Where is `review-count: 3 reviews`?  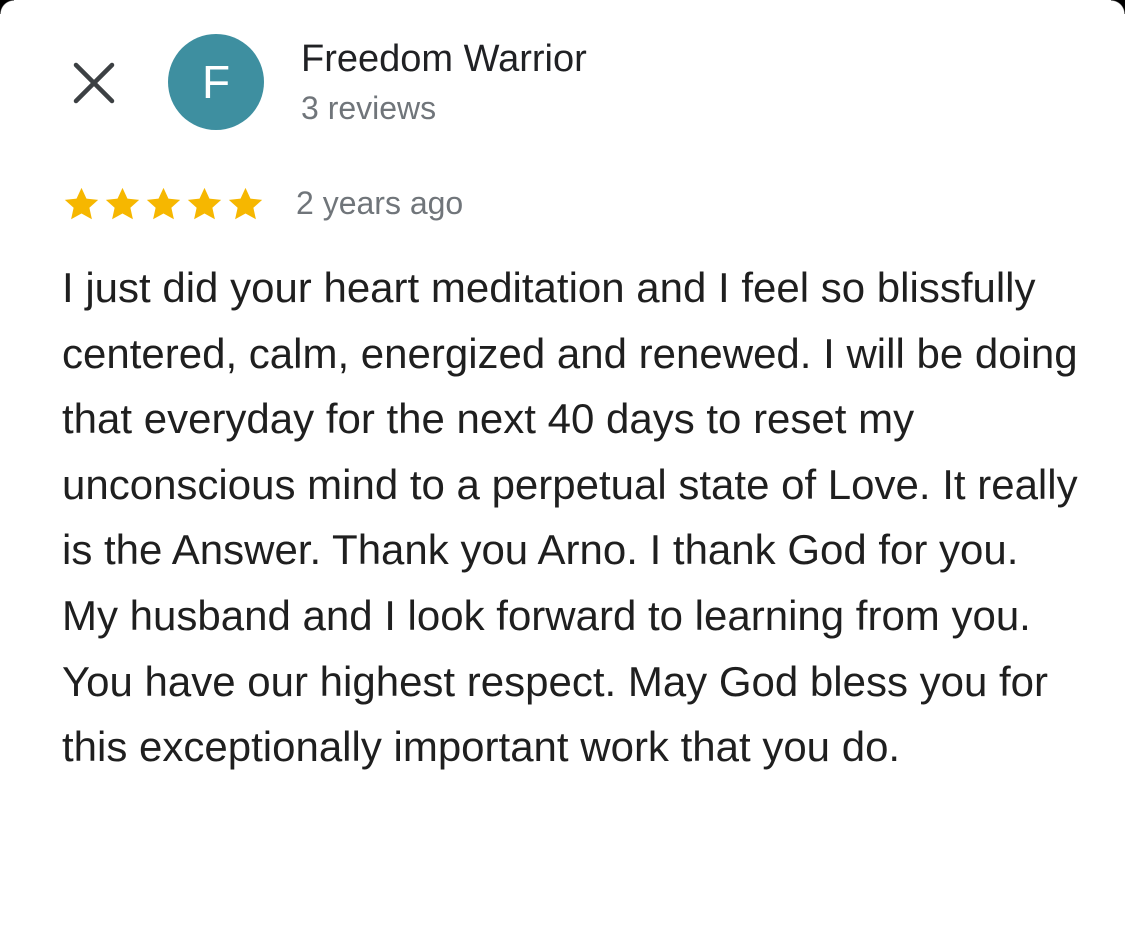 review-count: 3 reviews is located at coordinates (369, 108).